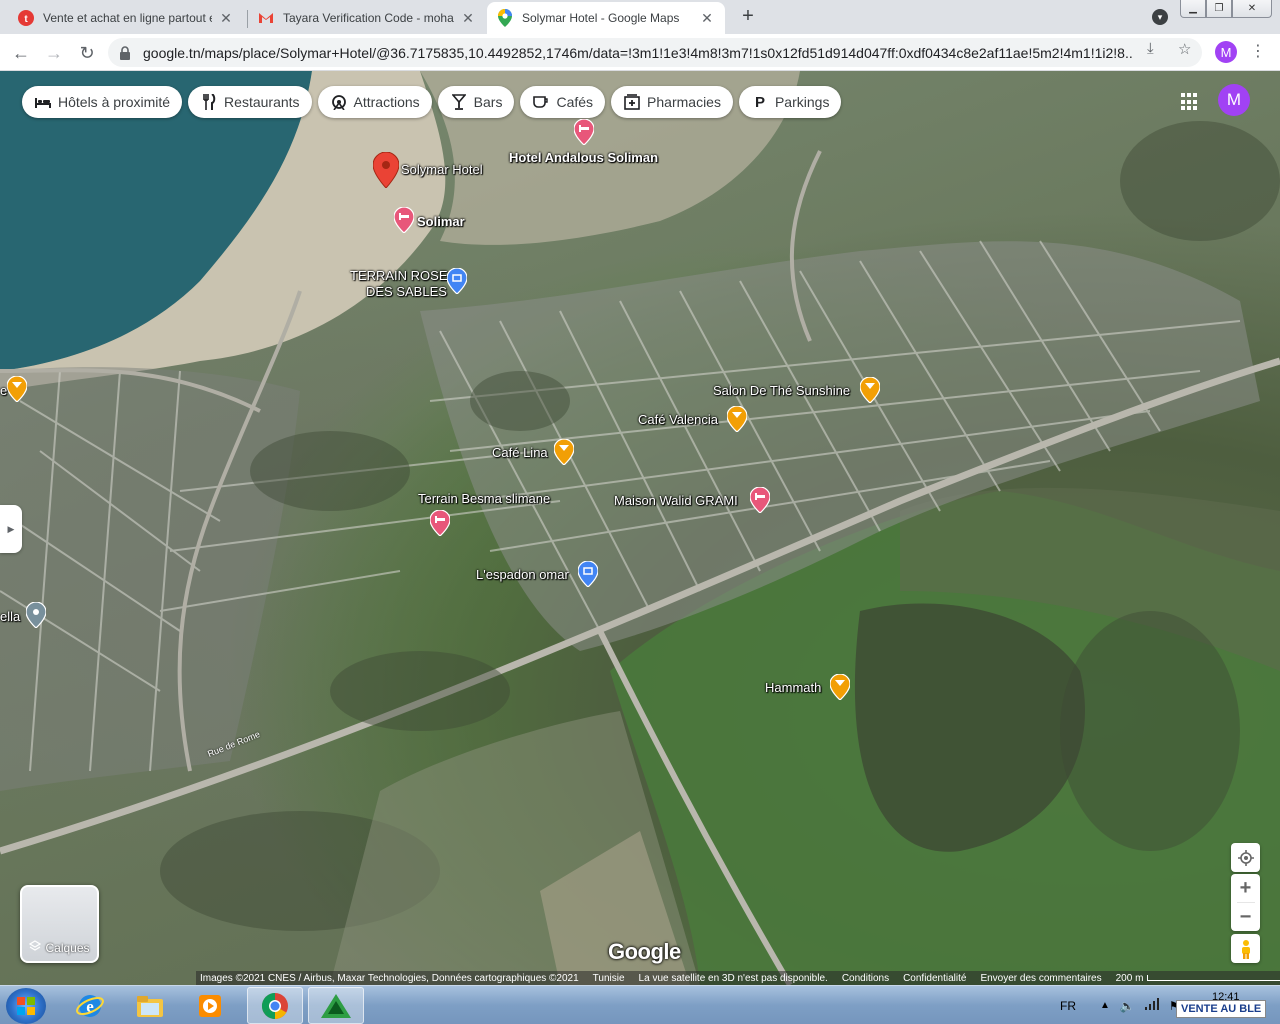 The width and height of the screenshot is (1280, 1024). What do you see at coordinates (865, 978) in the screenshot?
I see `terms-link: Conditions` at bounding box center [865, 978].